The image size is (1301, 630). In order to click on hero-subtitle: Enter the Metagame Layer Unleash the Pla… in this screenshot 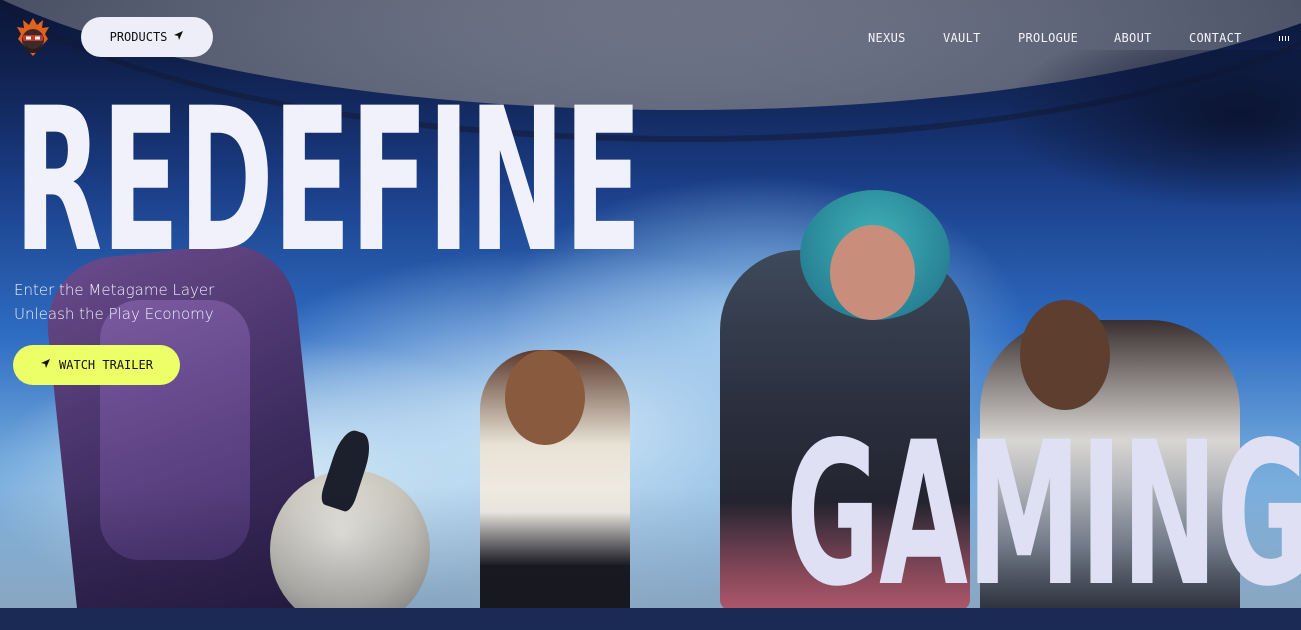, I will do `click(114, 302)`.